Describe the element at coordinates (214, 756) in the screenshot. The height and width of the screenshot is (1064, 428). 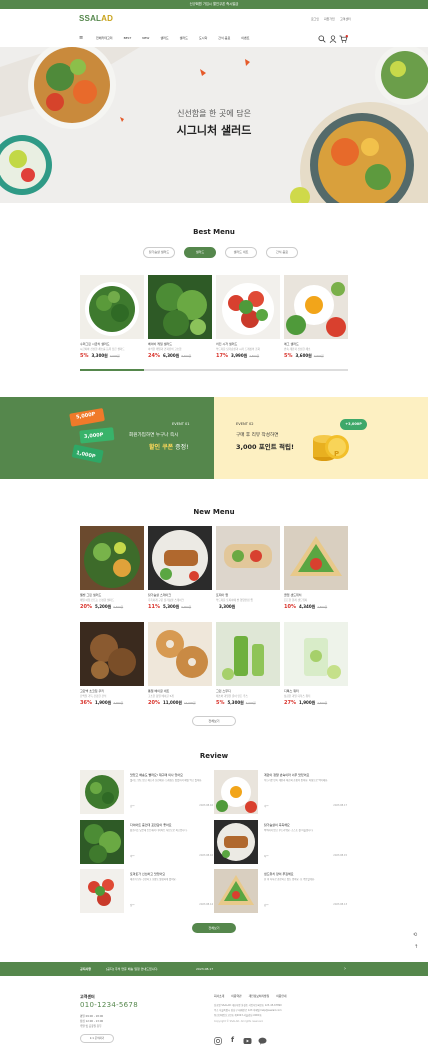
I see `review-title: Review` at that location.